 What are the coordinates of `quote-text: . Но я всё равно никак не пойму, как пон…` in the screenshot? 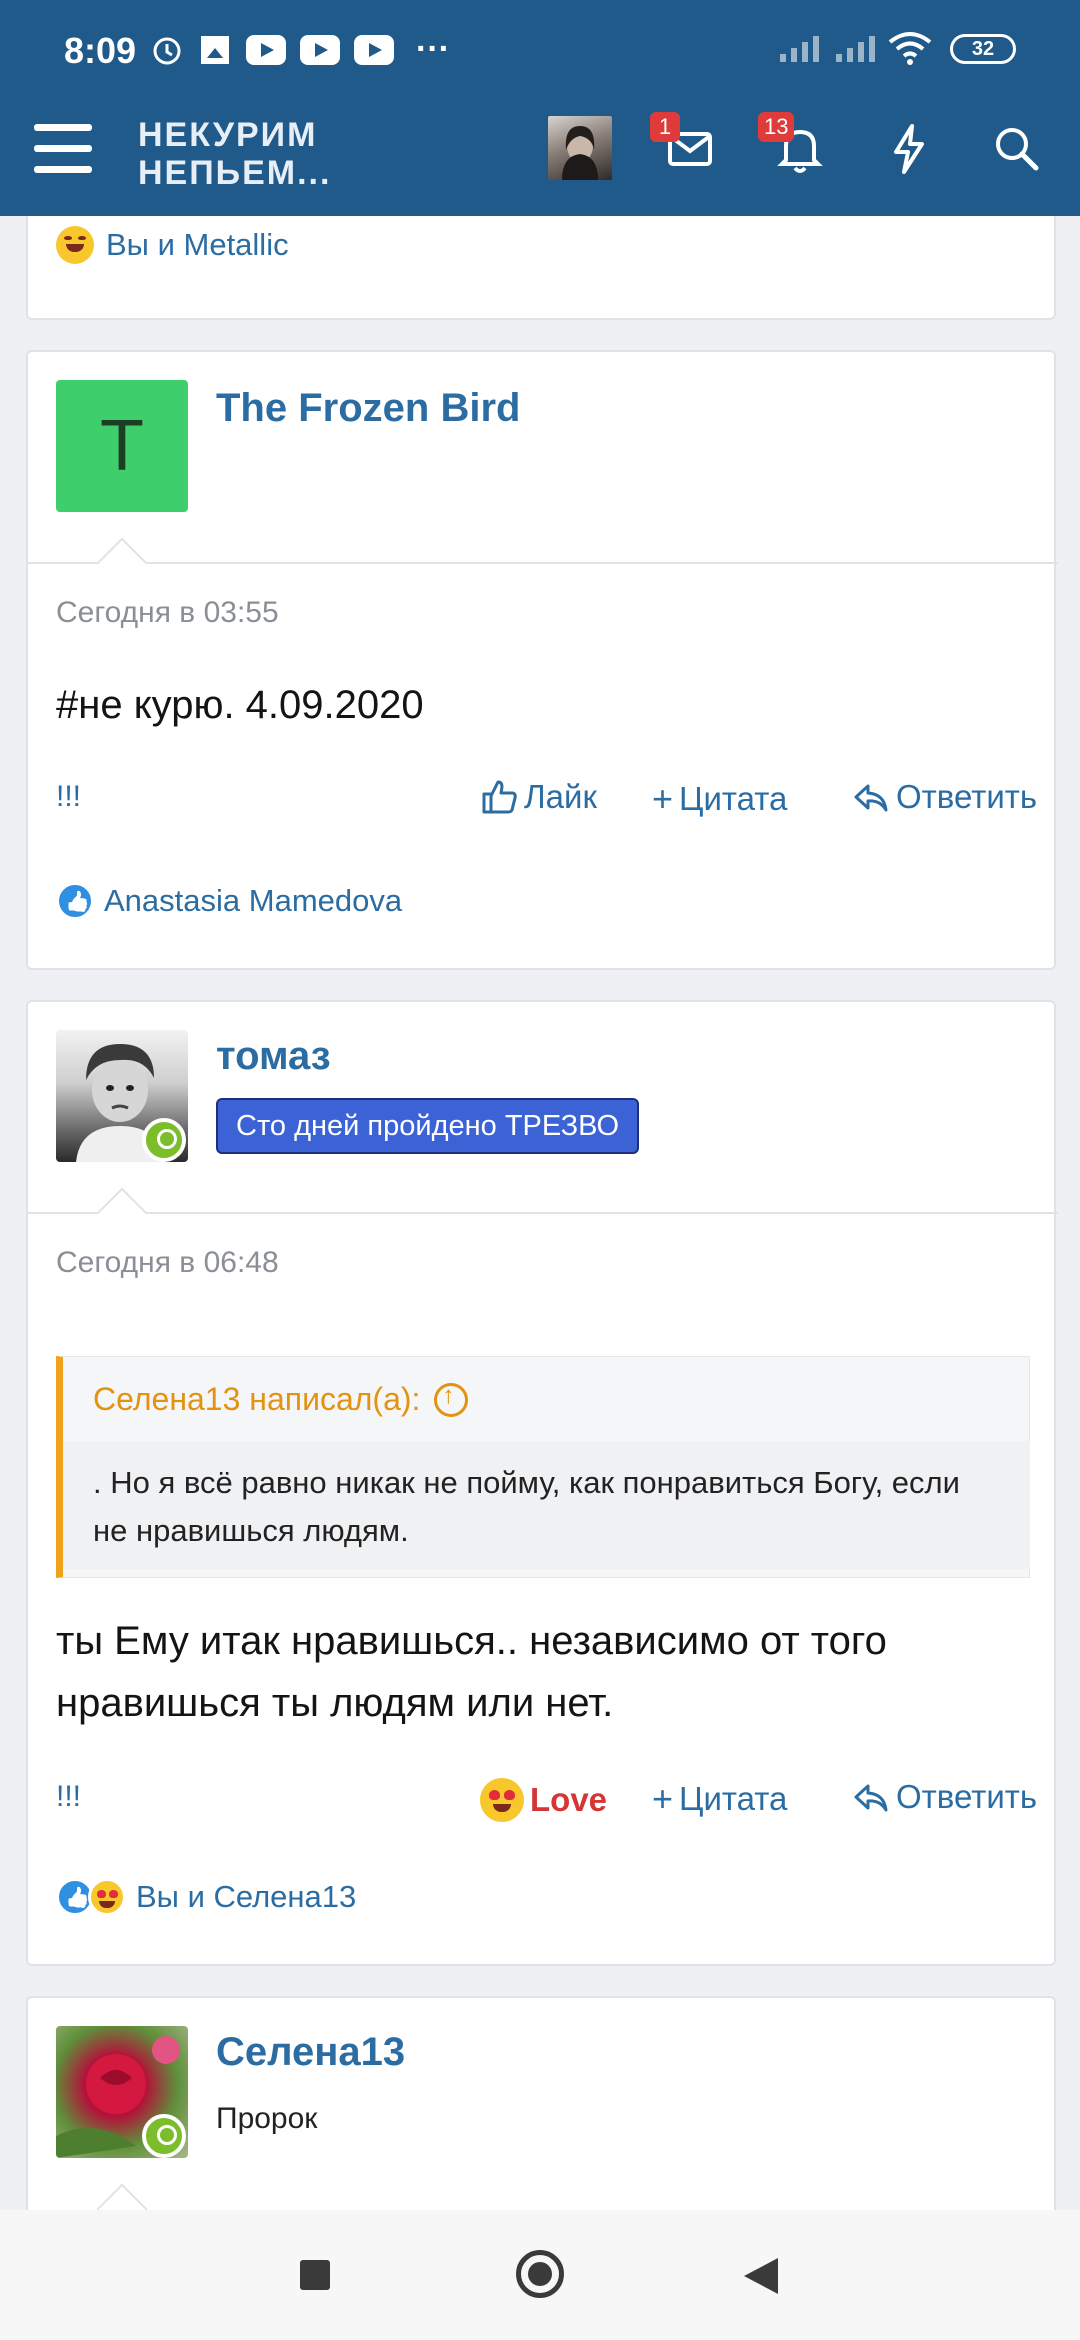 It's located at (546, 1505).